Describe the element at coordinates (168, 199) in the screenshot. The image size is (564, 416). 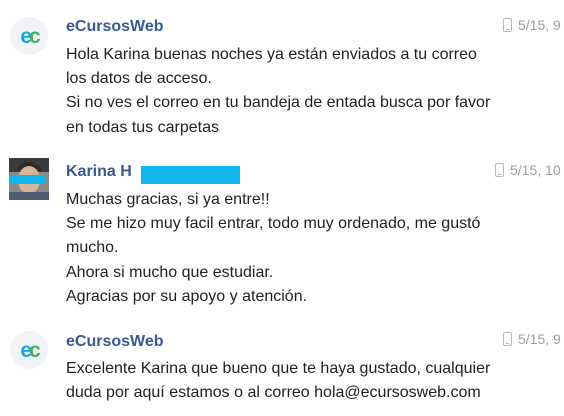
I see `message-line: Muchas gracias, si ya entre!!` at that location.